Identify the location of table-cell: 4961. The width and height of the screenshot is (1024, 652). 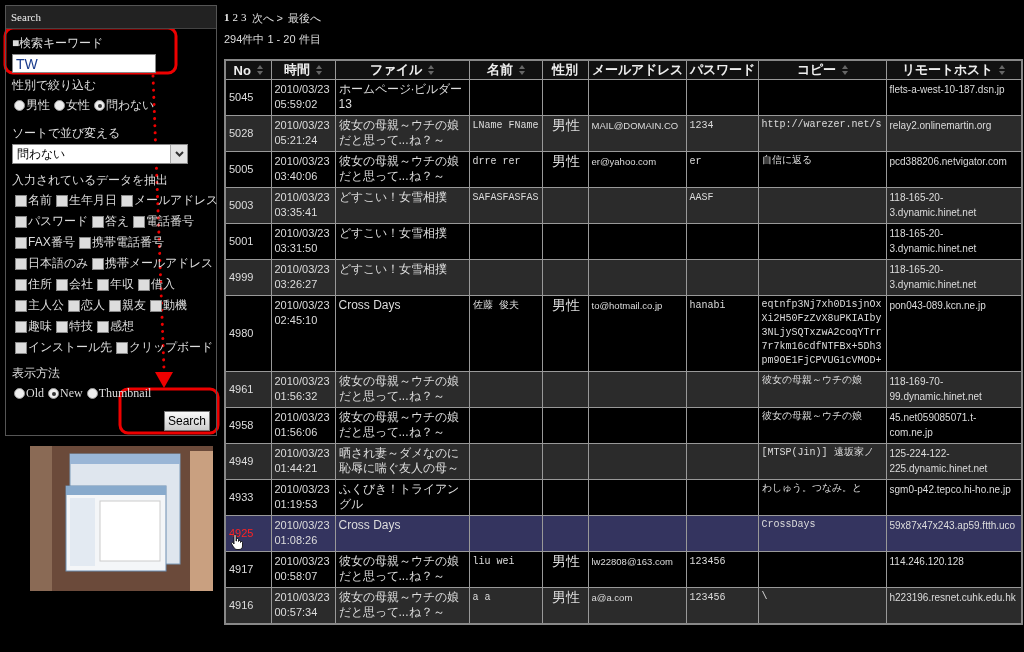
(248, 389).